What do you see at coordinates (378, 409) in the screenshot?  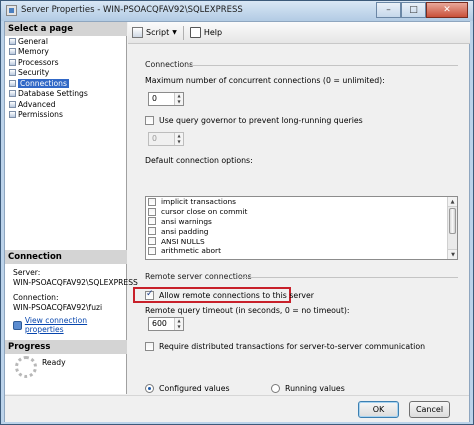 I see `ok-button: OK` at bounding box center [378, 409].